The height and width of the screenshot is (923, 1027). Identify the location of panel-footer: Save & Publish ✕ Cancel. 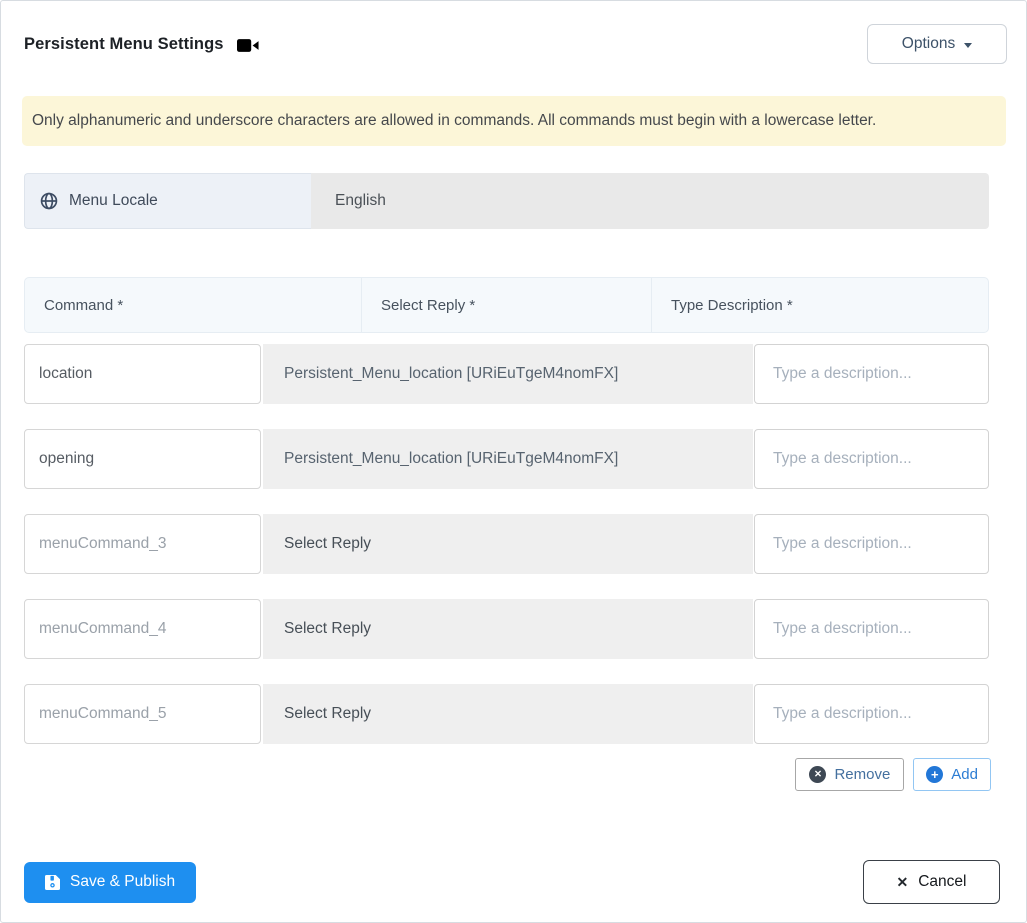
(512, 882).